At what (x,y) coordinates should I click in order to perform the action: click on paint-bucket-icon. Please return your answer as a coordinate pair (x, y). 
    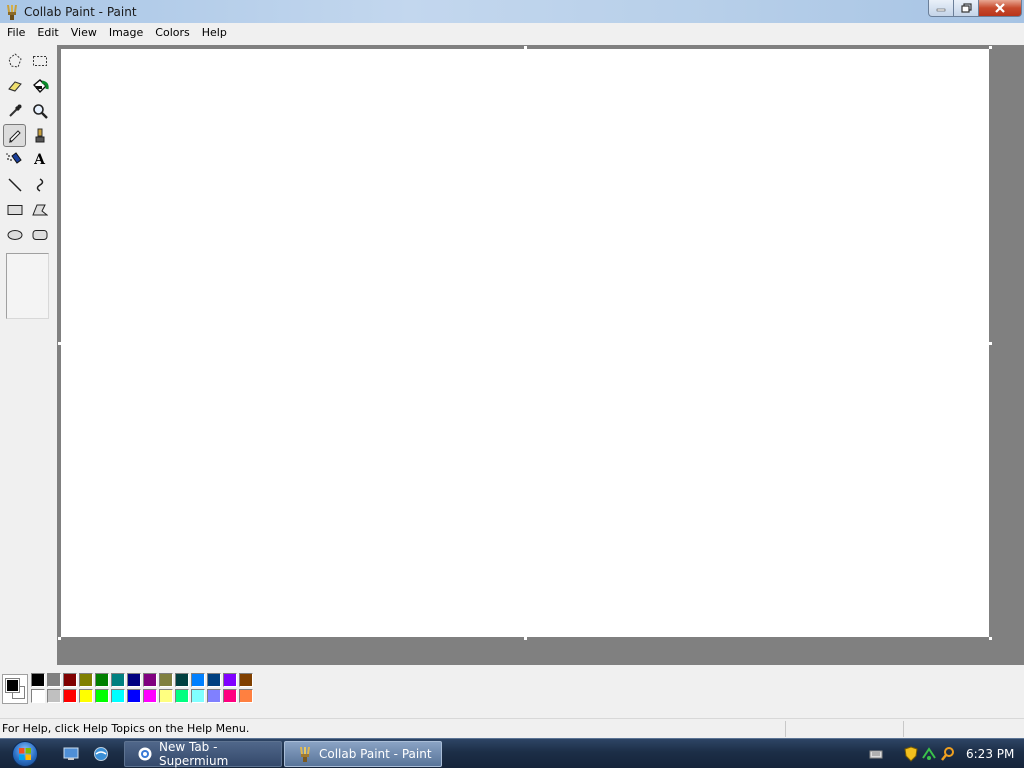
    Looking at the image, I should click on (40, 85).